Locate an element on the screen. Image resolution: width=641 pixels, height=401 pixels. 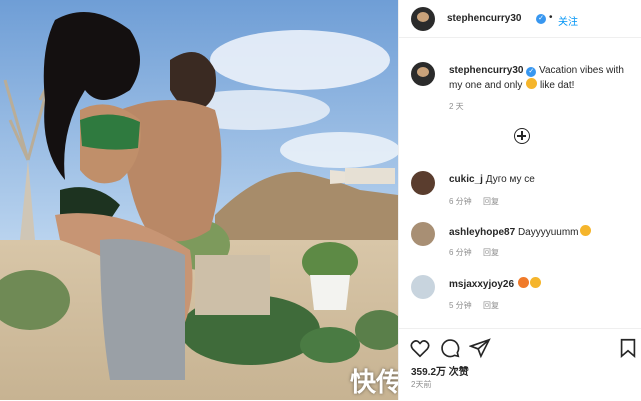
comment-username: msjaxxyjoy26 is located at coordinates (481, 284).